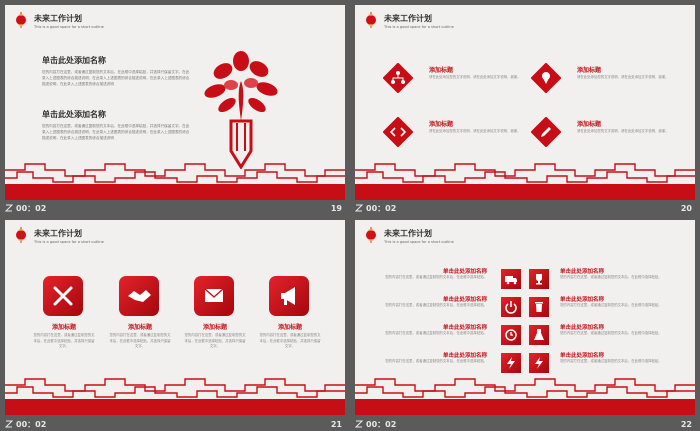 The width and height of the screenshot is (700, 431). I want to click on slide-number: 20, so click(686, 208).